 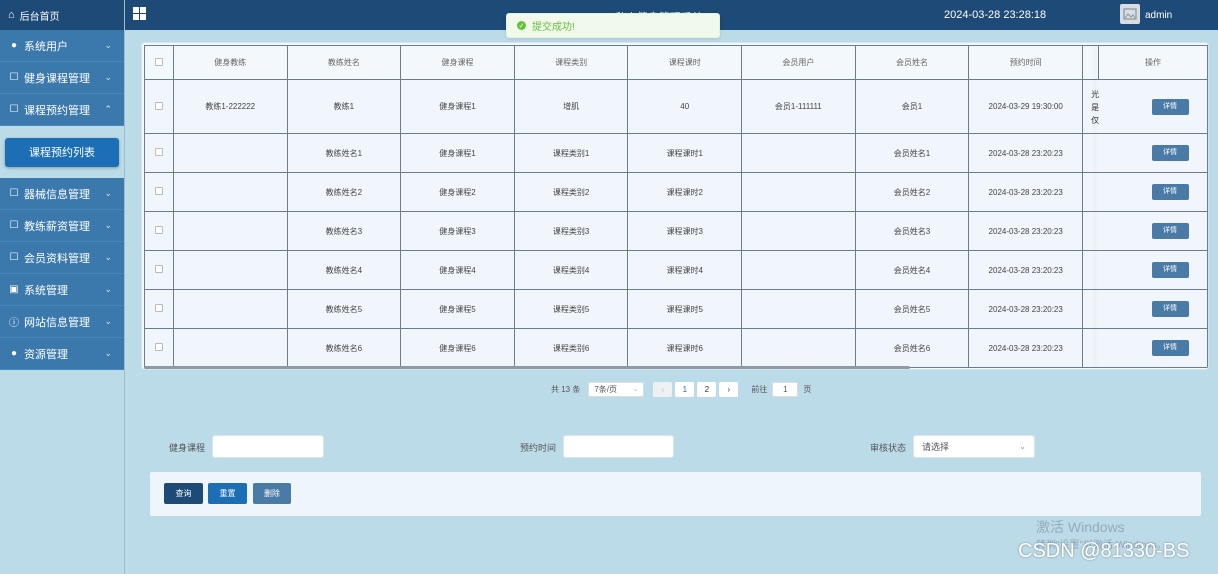 I want to click on sidebar-home-label: 后台首页, so click(x=39, y=17).